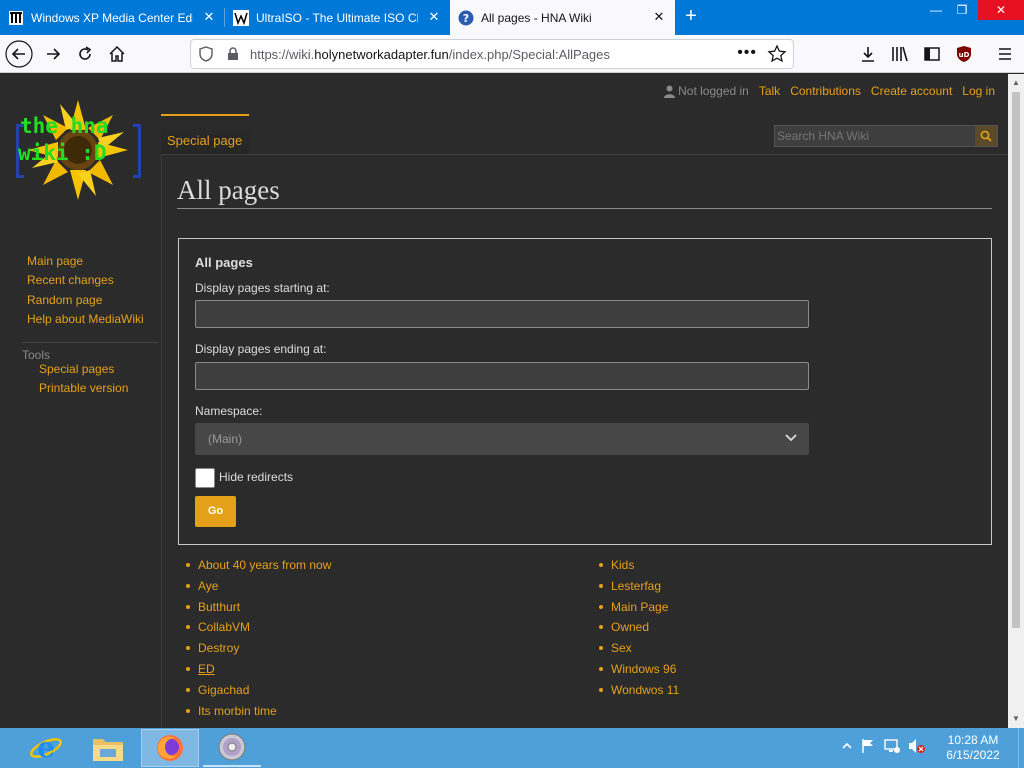  I want to click on contributions-link: Contributions, so click(825, 91).